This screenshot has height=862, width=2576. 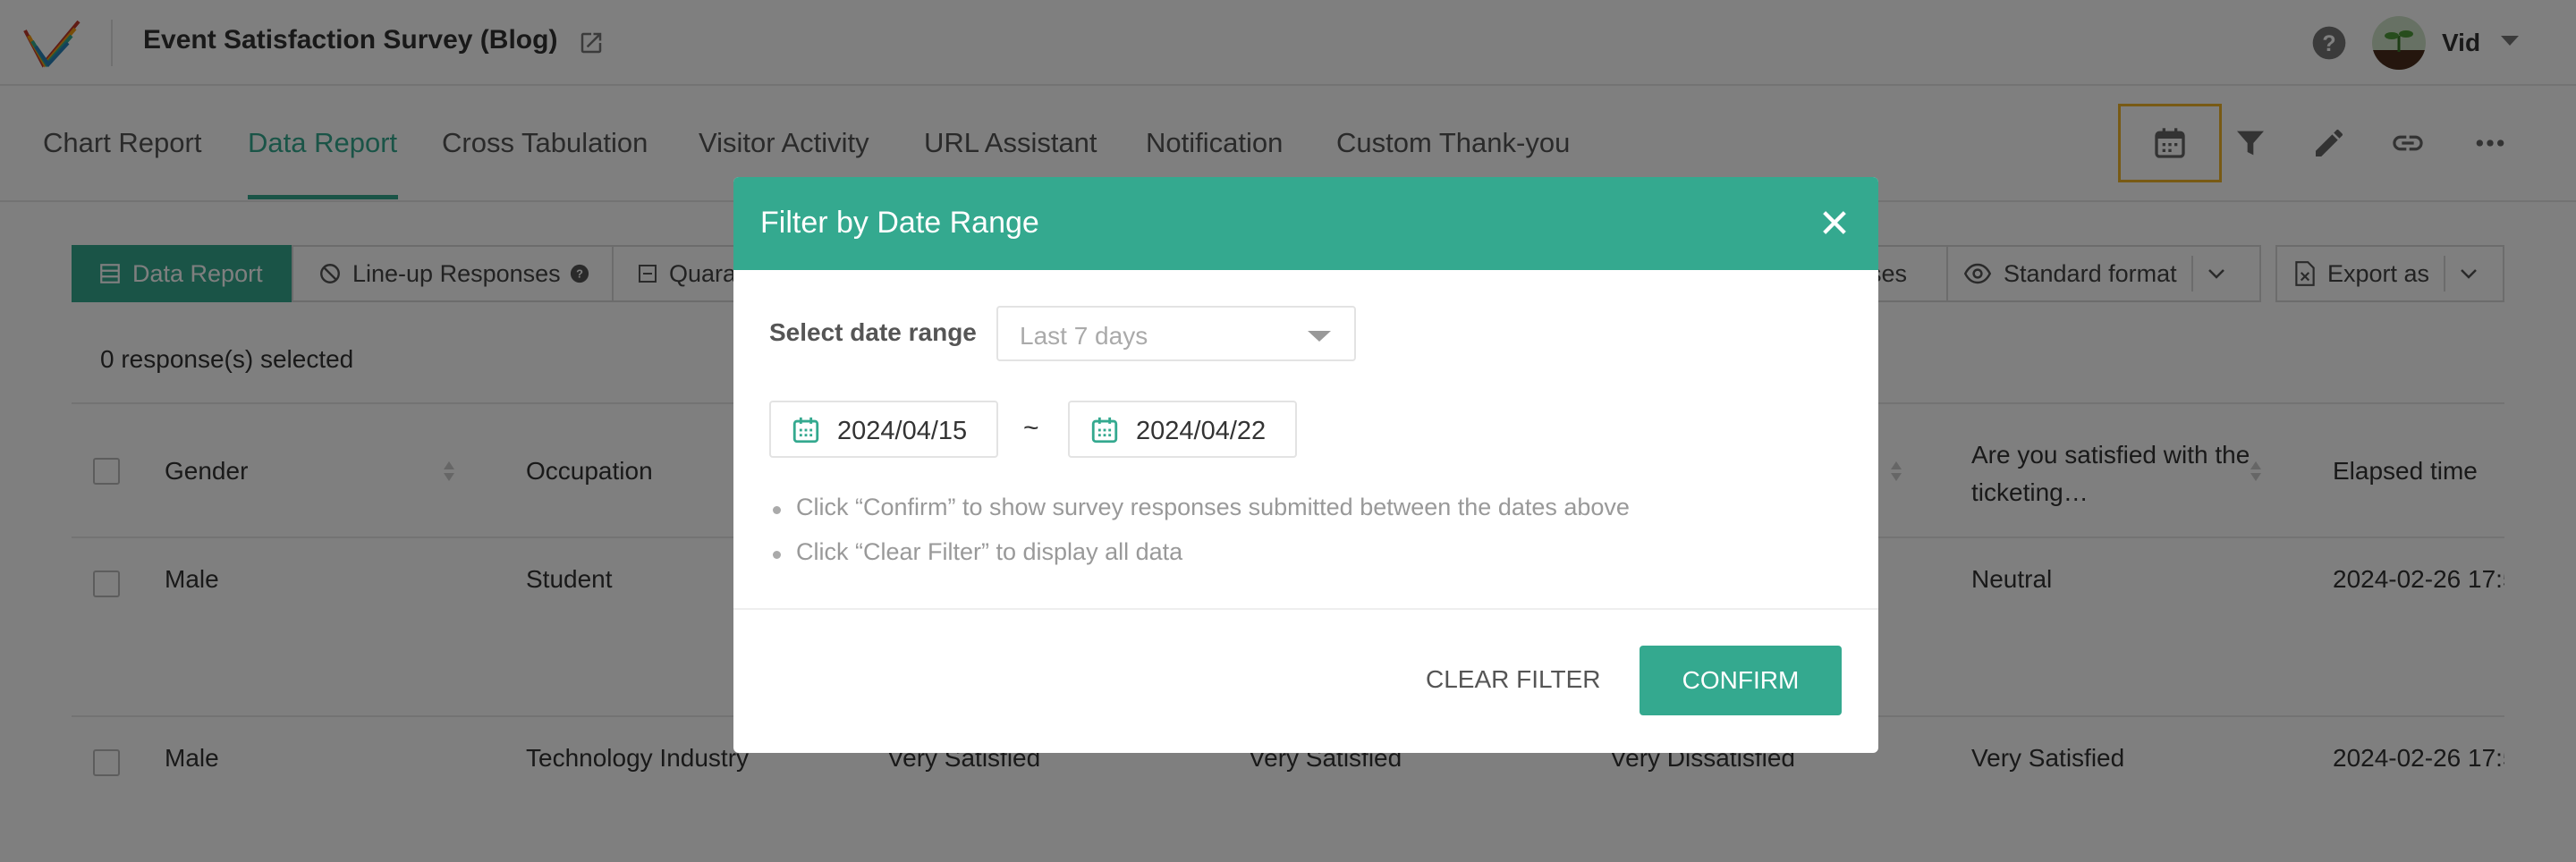 I want to click on date-range-label: Select date range, so click(x=873, y=332).